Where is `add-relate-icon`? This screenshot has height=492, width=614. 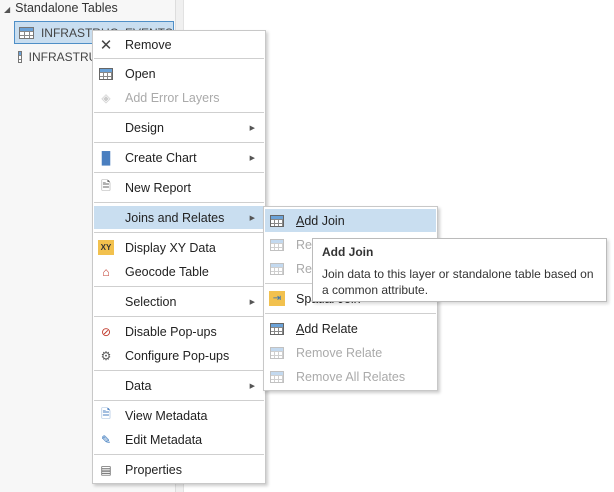
add-relate-icon is located at coordinates (277, 328).